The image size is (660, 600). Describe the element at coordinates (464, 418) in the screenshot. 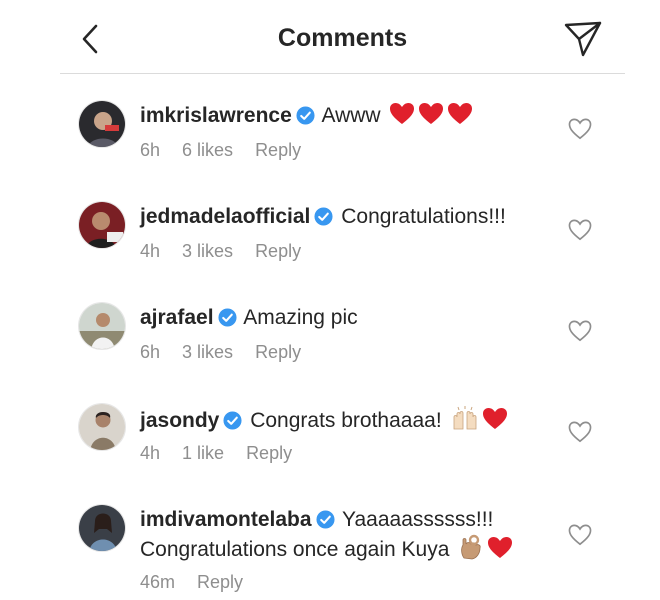

I see `raising-hands-emoji-icon` at that location.